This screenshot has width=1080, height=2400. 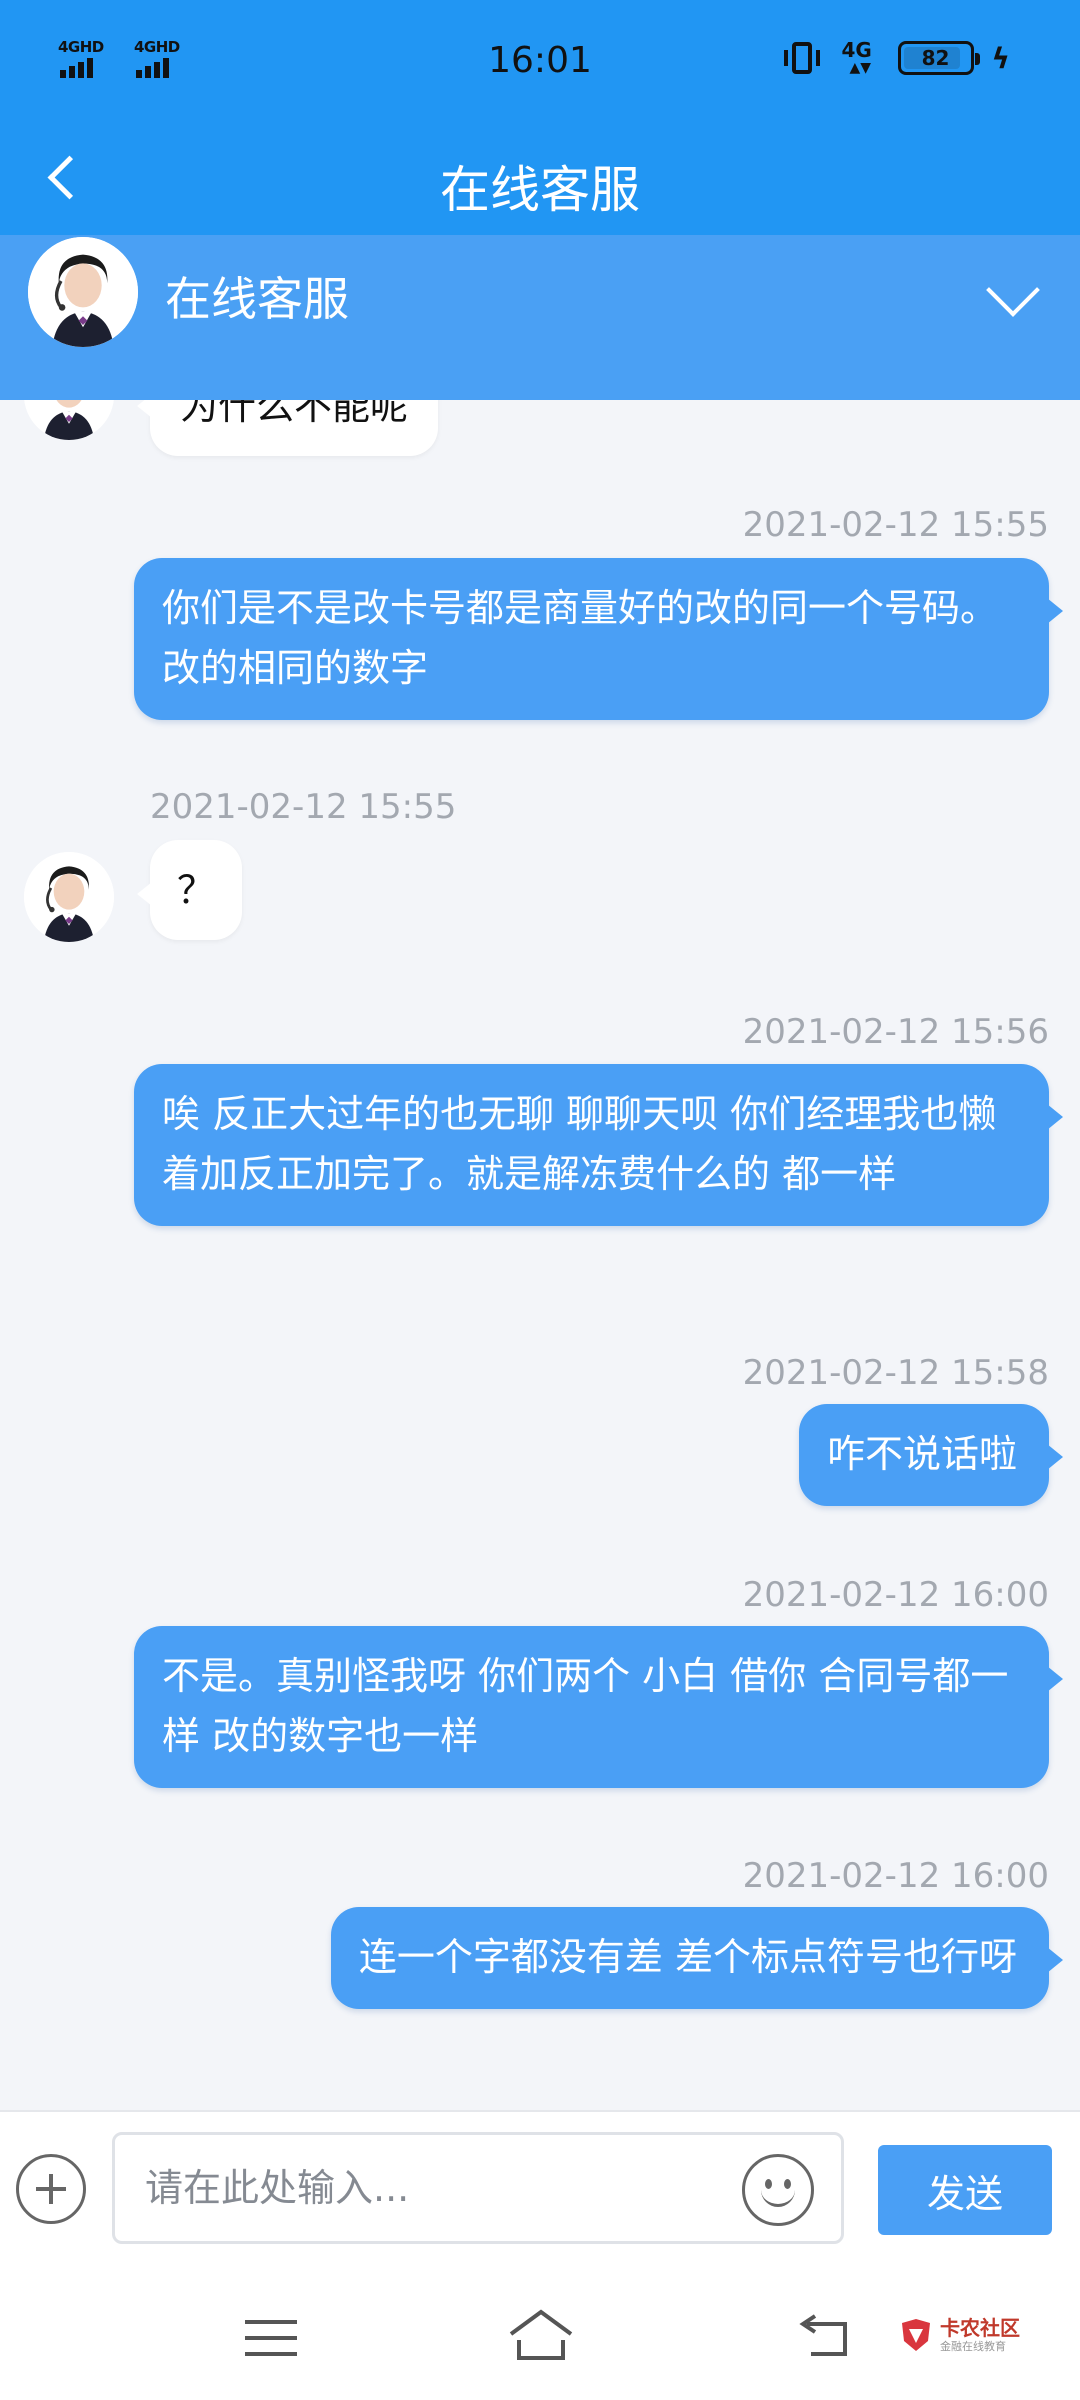 I want to click on watermark-subtitle: 金融在线教育, so click(x=973, y=2346).